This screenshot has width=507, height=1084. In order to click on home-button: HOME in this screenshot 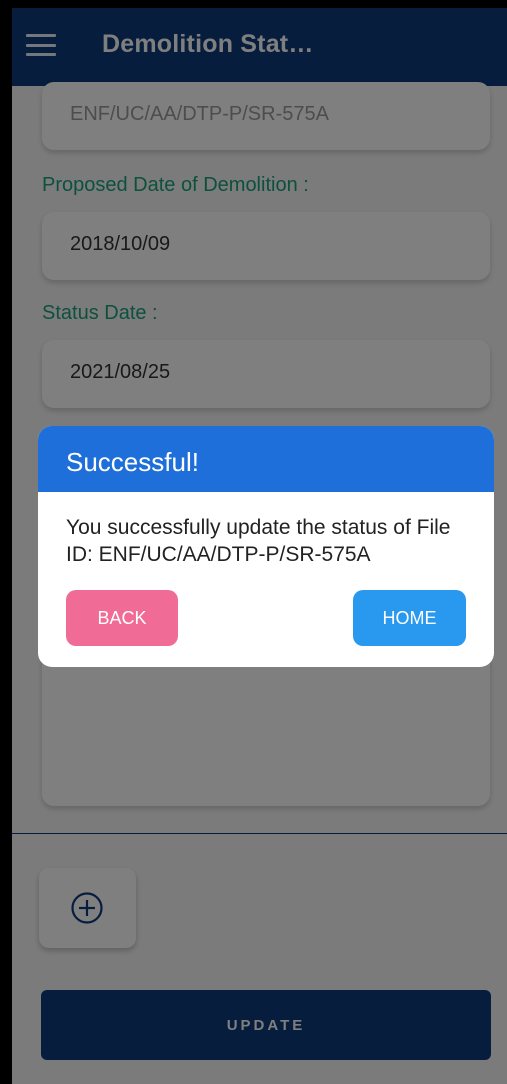, I will do `click(409, 618)`.